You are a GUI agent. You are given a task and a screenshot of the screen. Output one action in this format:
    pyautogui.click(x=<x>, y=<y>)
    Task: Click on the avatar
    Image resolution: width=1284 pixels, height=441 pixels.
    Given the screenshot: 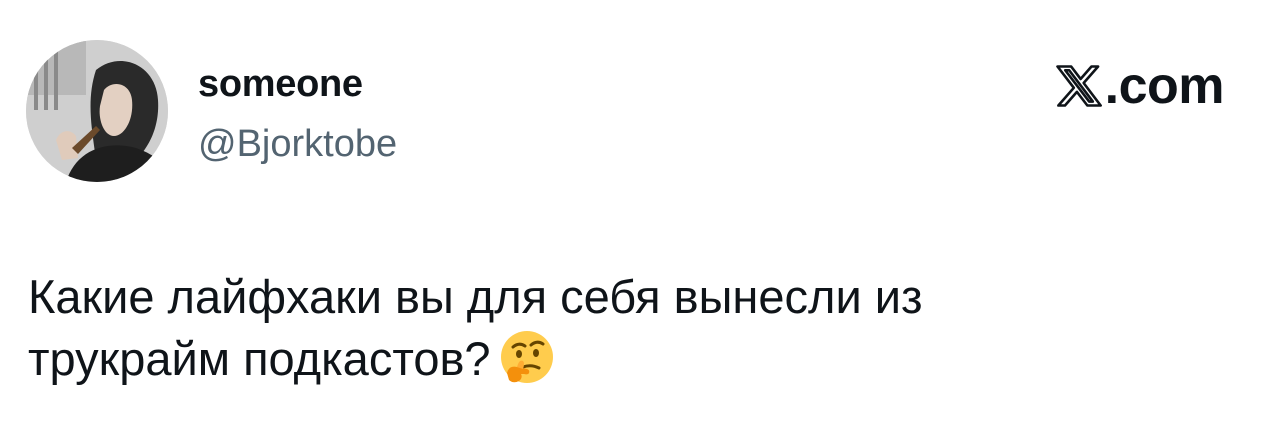 What is the action you would take?
    pyautogui.click(x=97, y=111)
    